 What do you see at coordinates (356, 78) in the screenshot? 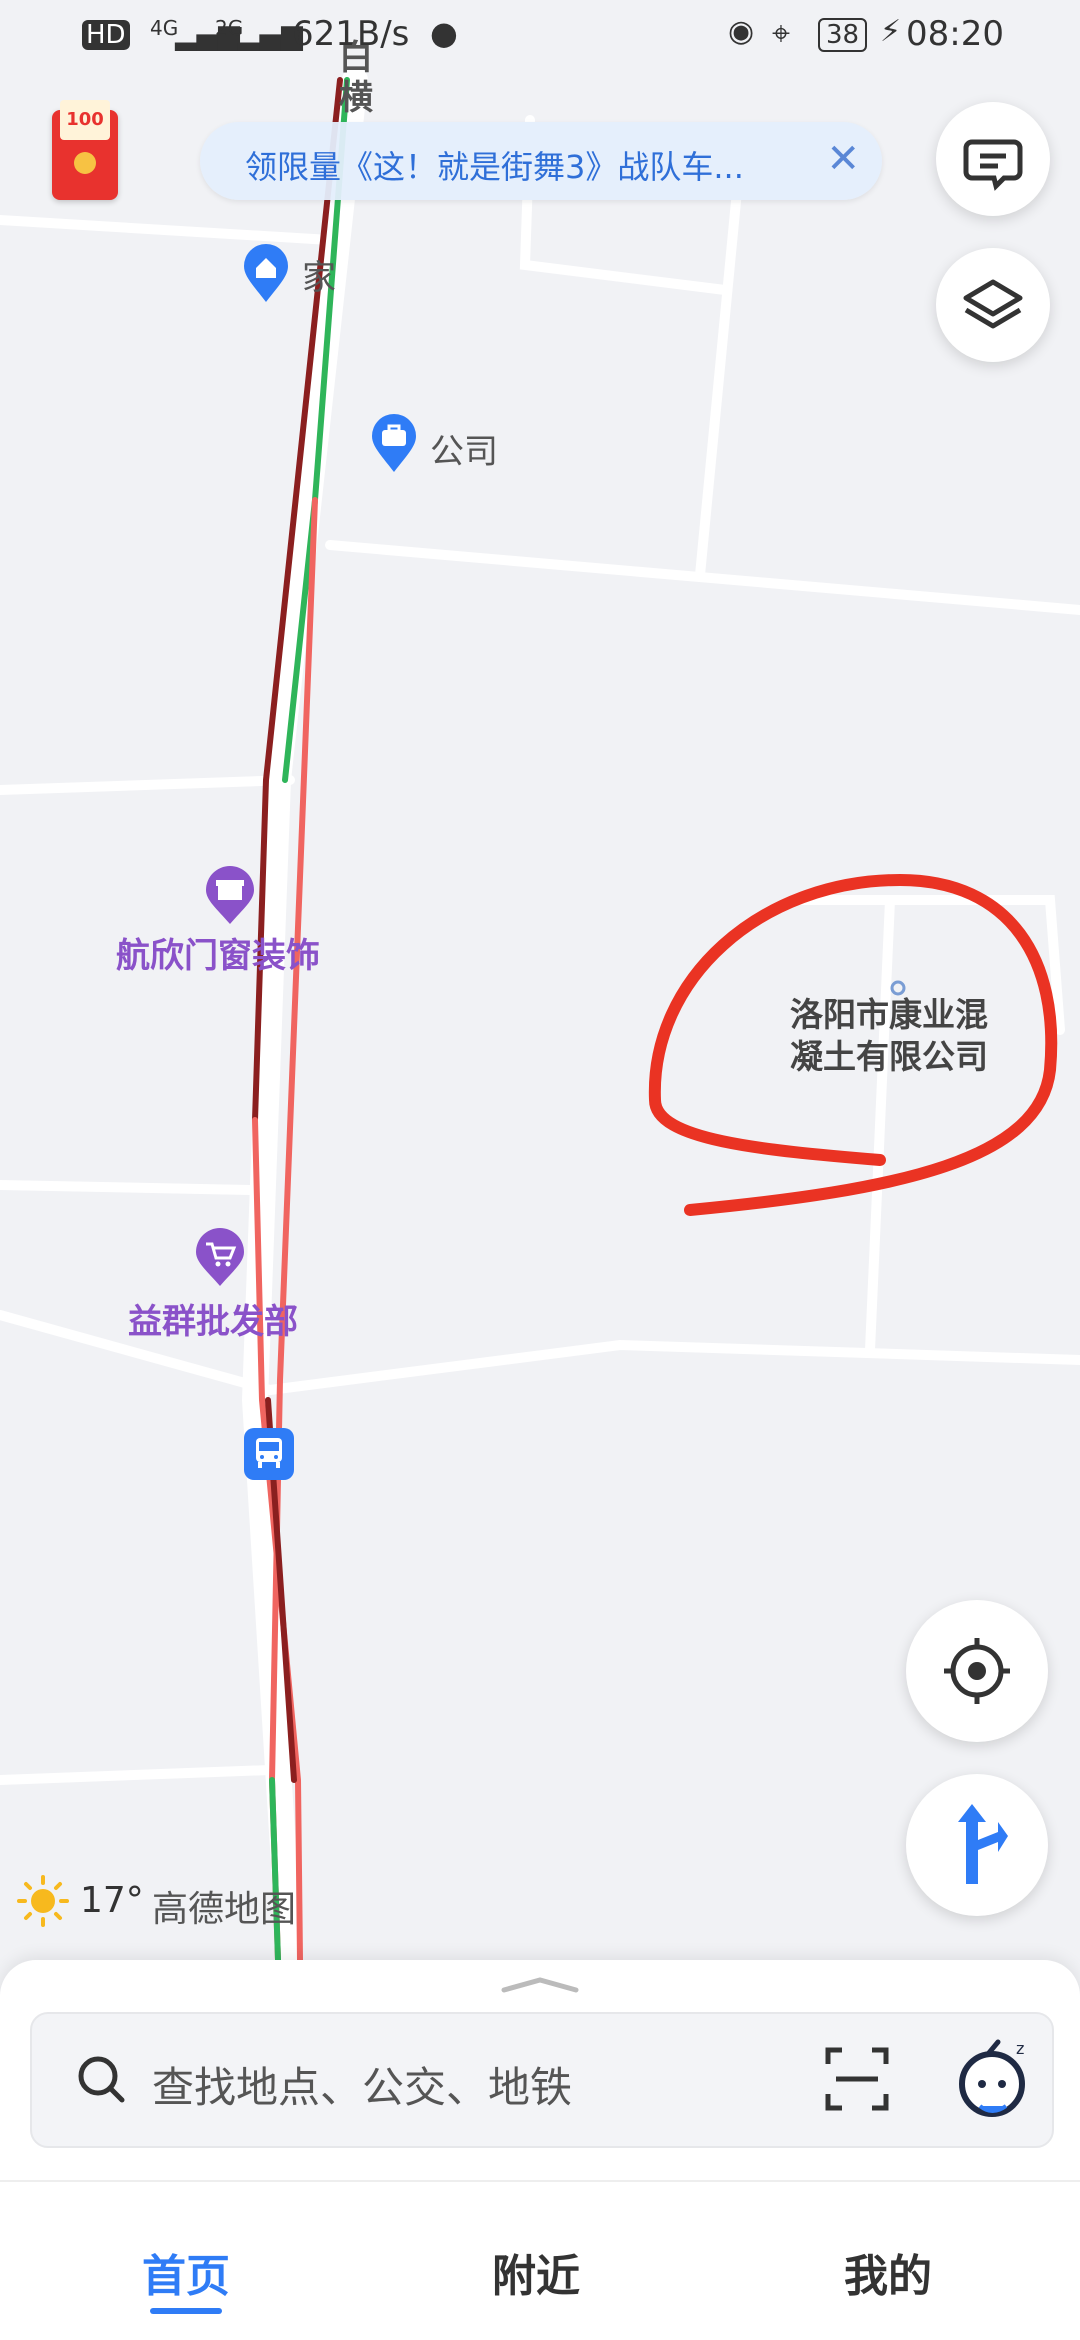
I see `road-label: 白横` at bounding box center [356, 78].